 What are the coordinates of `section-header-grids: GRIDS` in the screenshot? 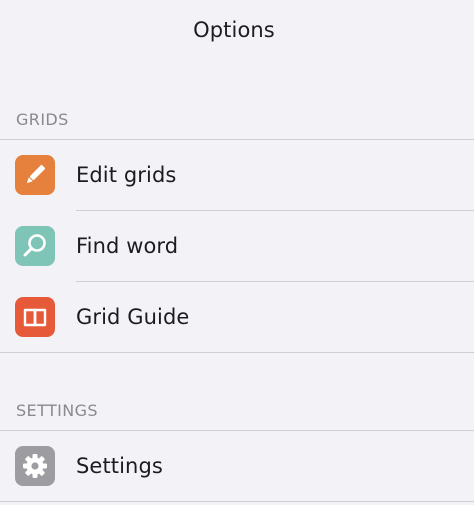 It's located at (42, 119).